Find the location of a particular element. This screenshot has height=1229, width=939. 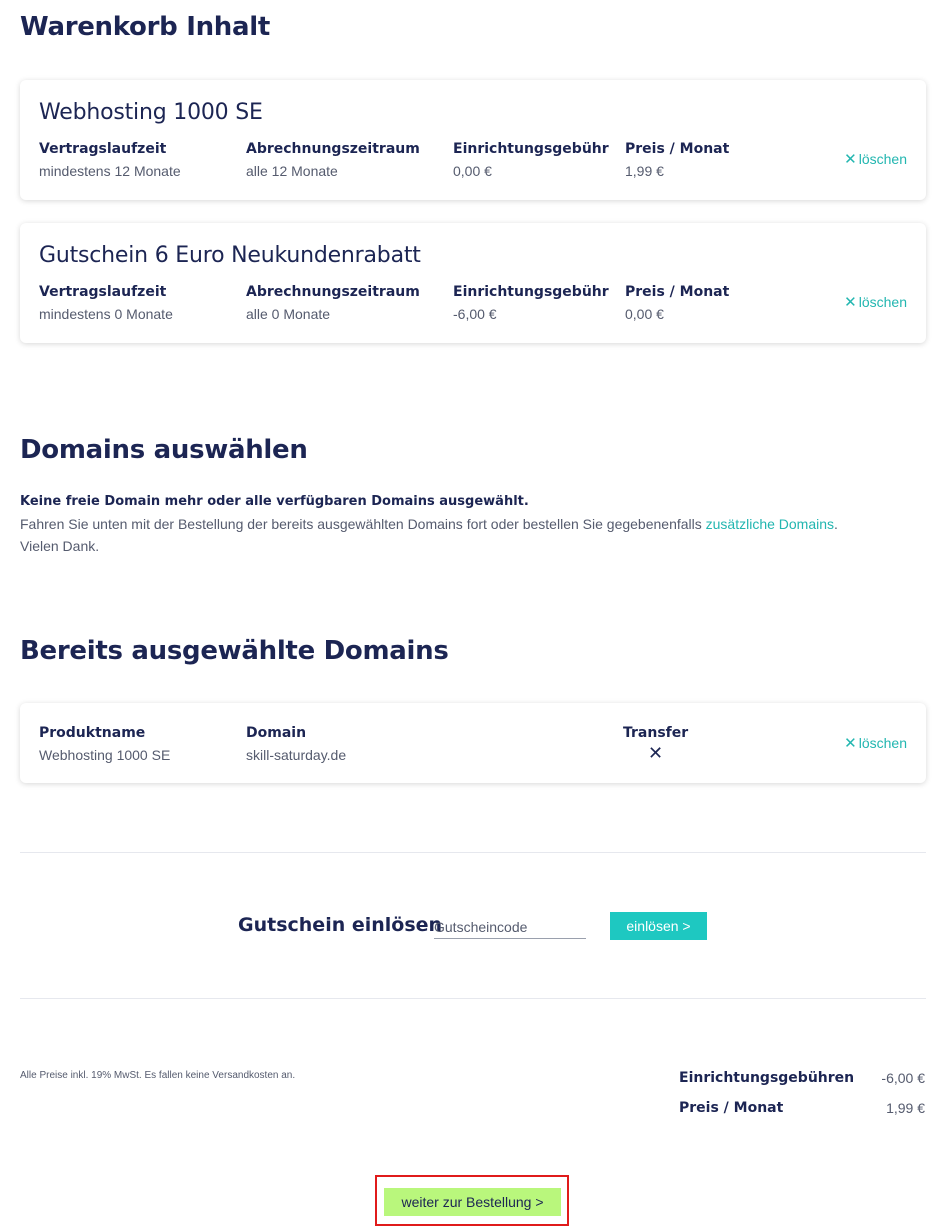

redeem-coupon-button: einlösen > is located at coordinates (658, 926).